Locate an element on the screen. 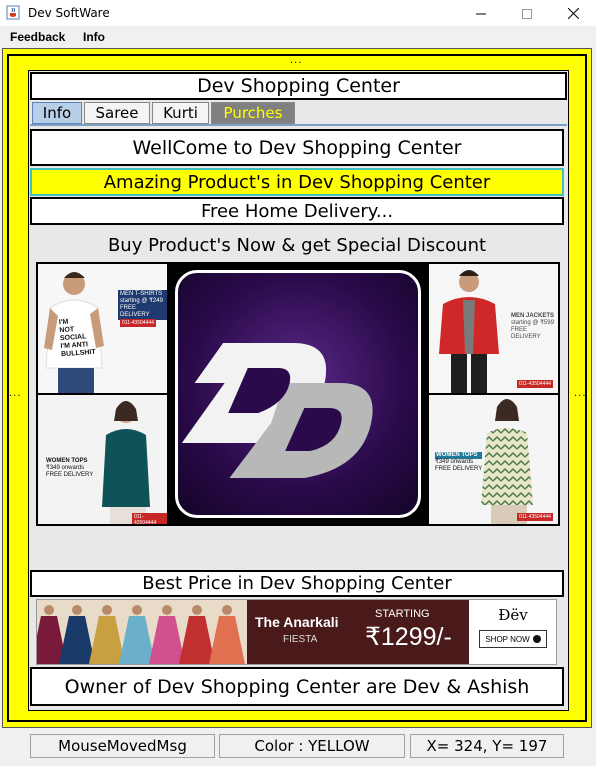  badge-line: MEN T-SHIRTS is located at coordinates (141, 294).